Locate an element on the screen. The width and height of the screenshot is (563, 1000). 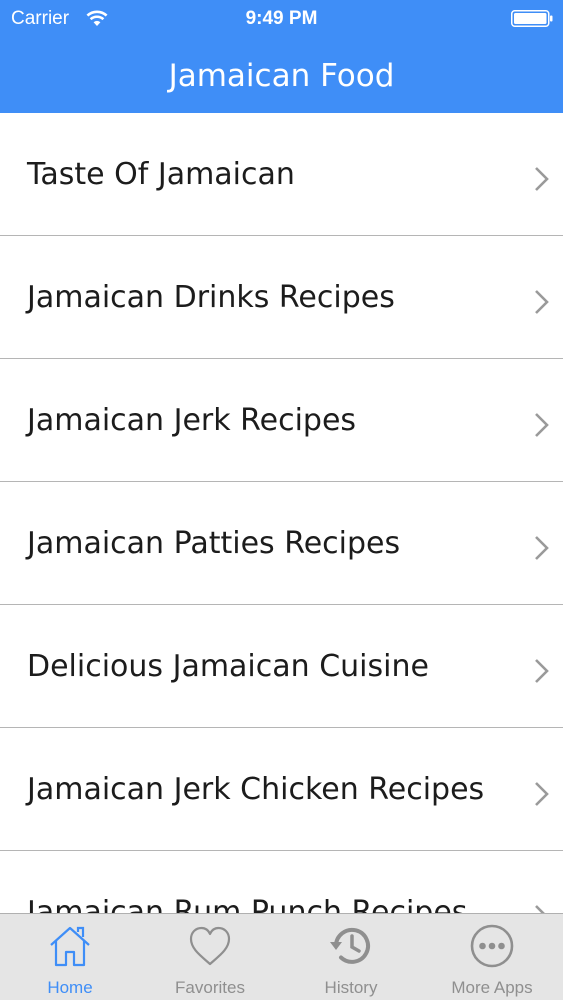
history-icon is located at coordinates (350, 945).